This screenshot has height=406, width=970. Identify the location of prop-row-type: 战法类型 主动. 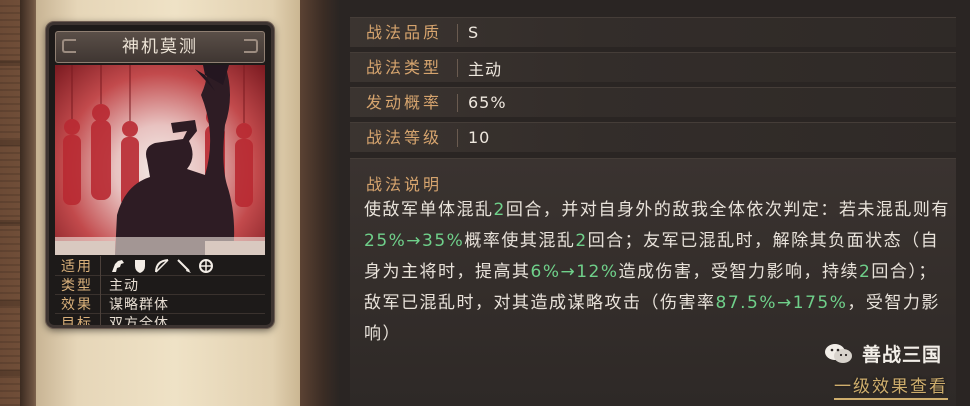
(653, 67).